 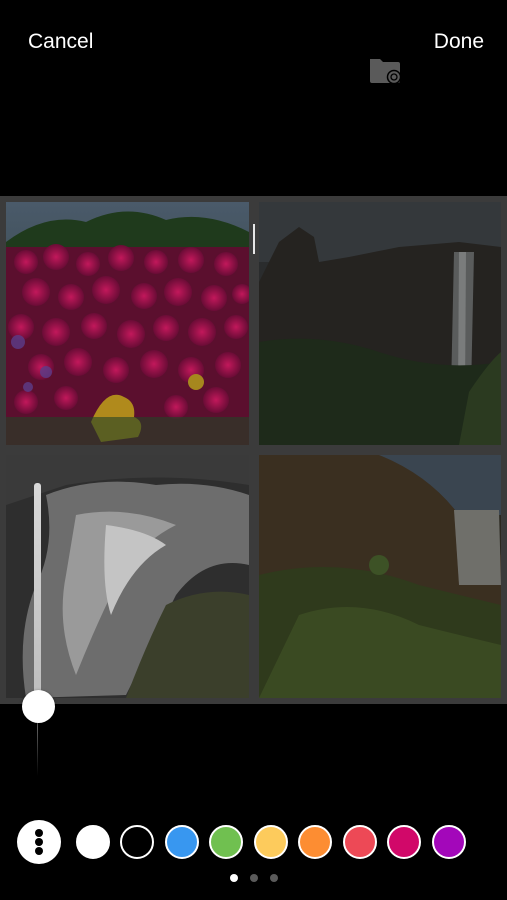 I want to click on collage-photo-hill, so click(x=380, y=576).